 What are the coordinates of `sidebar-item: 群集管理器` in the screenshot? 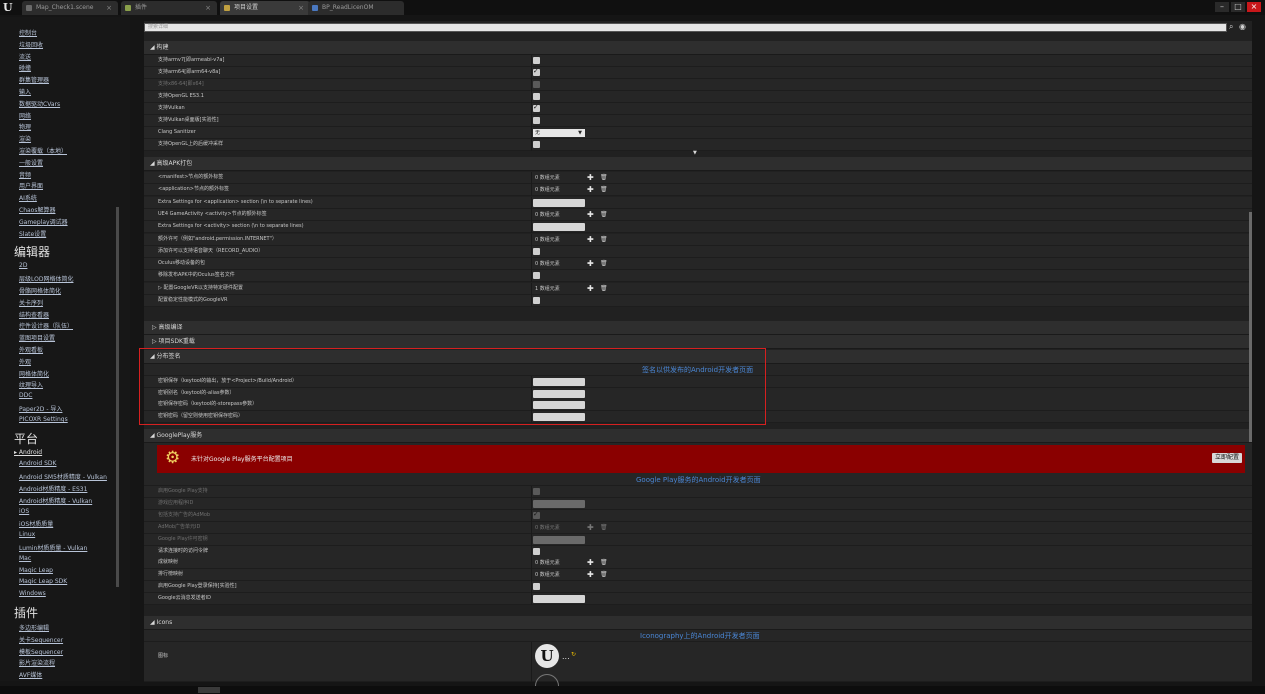 It's located at (34, 79).